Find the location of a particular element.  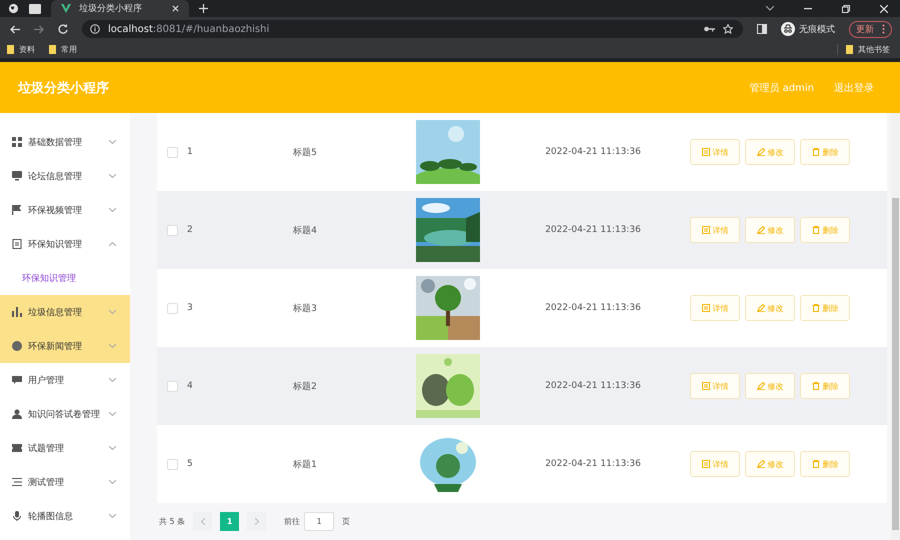

user-label: 管理员 admin is located at coordinates (781, 88).